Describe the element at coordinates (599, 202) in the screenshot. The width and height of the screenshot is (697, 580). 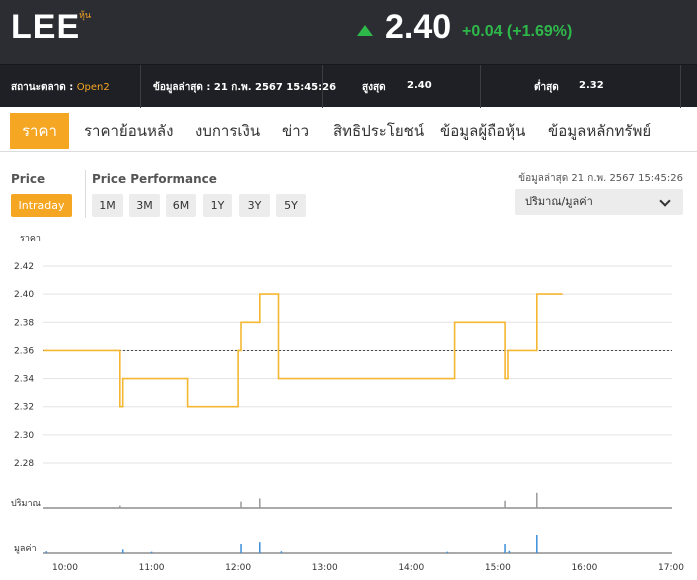
I see `volume-value-select: ปริมาณ/มูลค่า` at that location.